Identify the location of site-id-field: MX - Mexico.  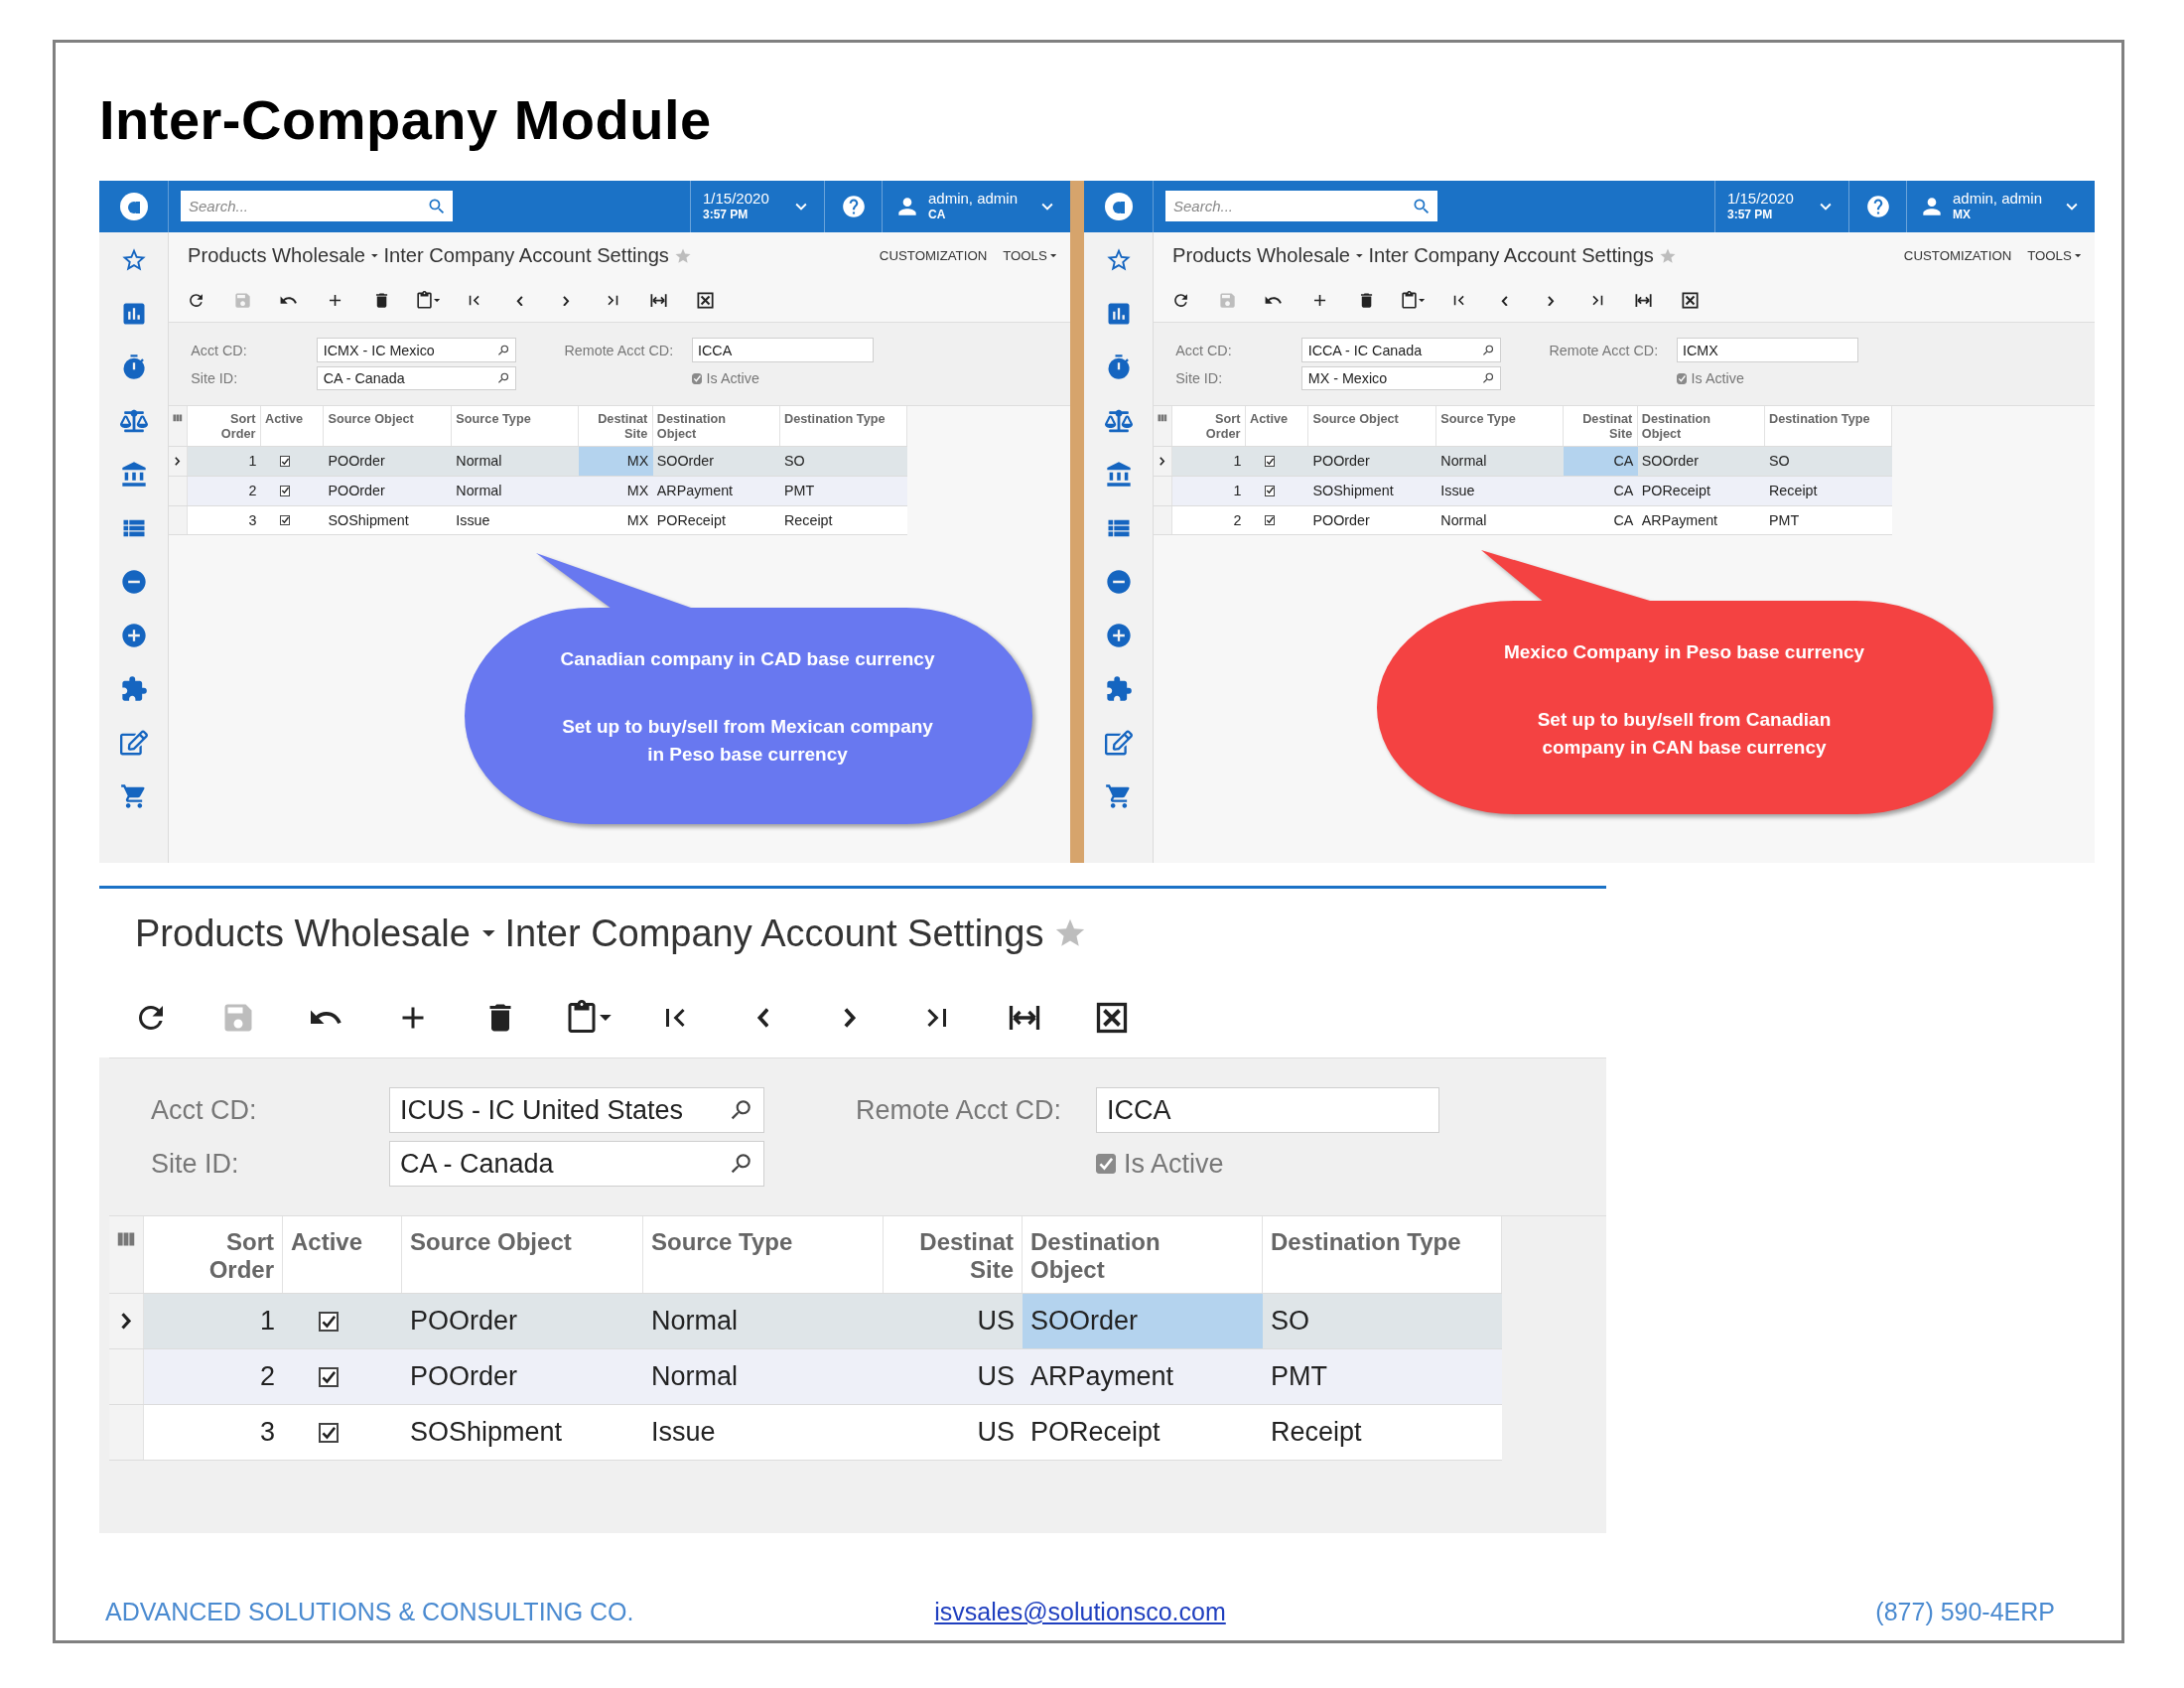
(1401, 378).